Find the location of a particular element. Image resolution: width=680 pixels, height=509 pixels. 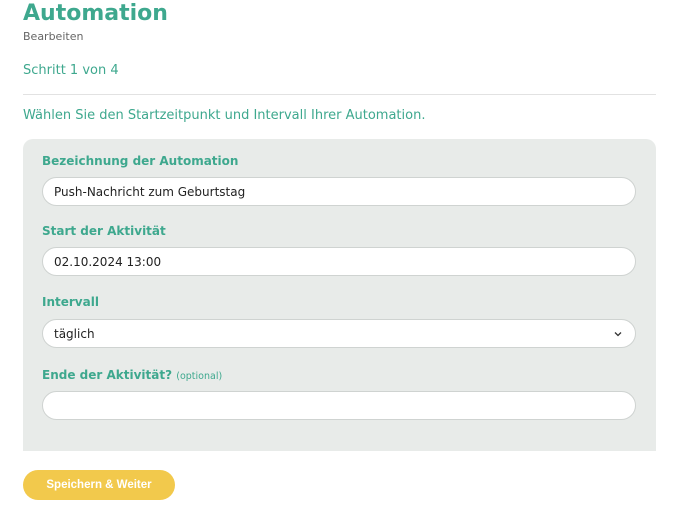

step-indicator: Schritt 1 von 4 is located at coordinates (71, 70).